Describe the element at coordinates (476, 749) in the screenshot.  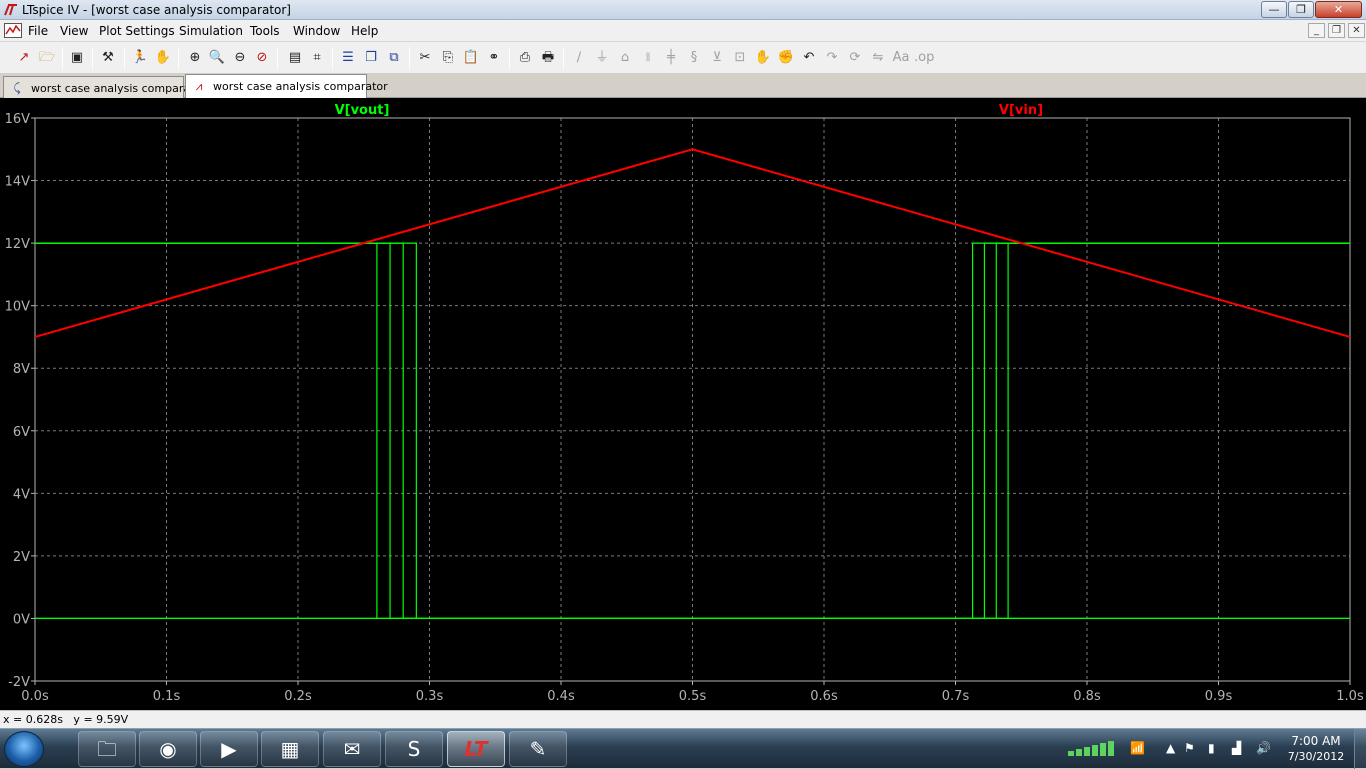
I see `taskbar-ltspice: LT` at that location.